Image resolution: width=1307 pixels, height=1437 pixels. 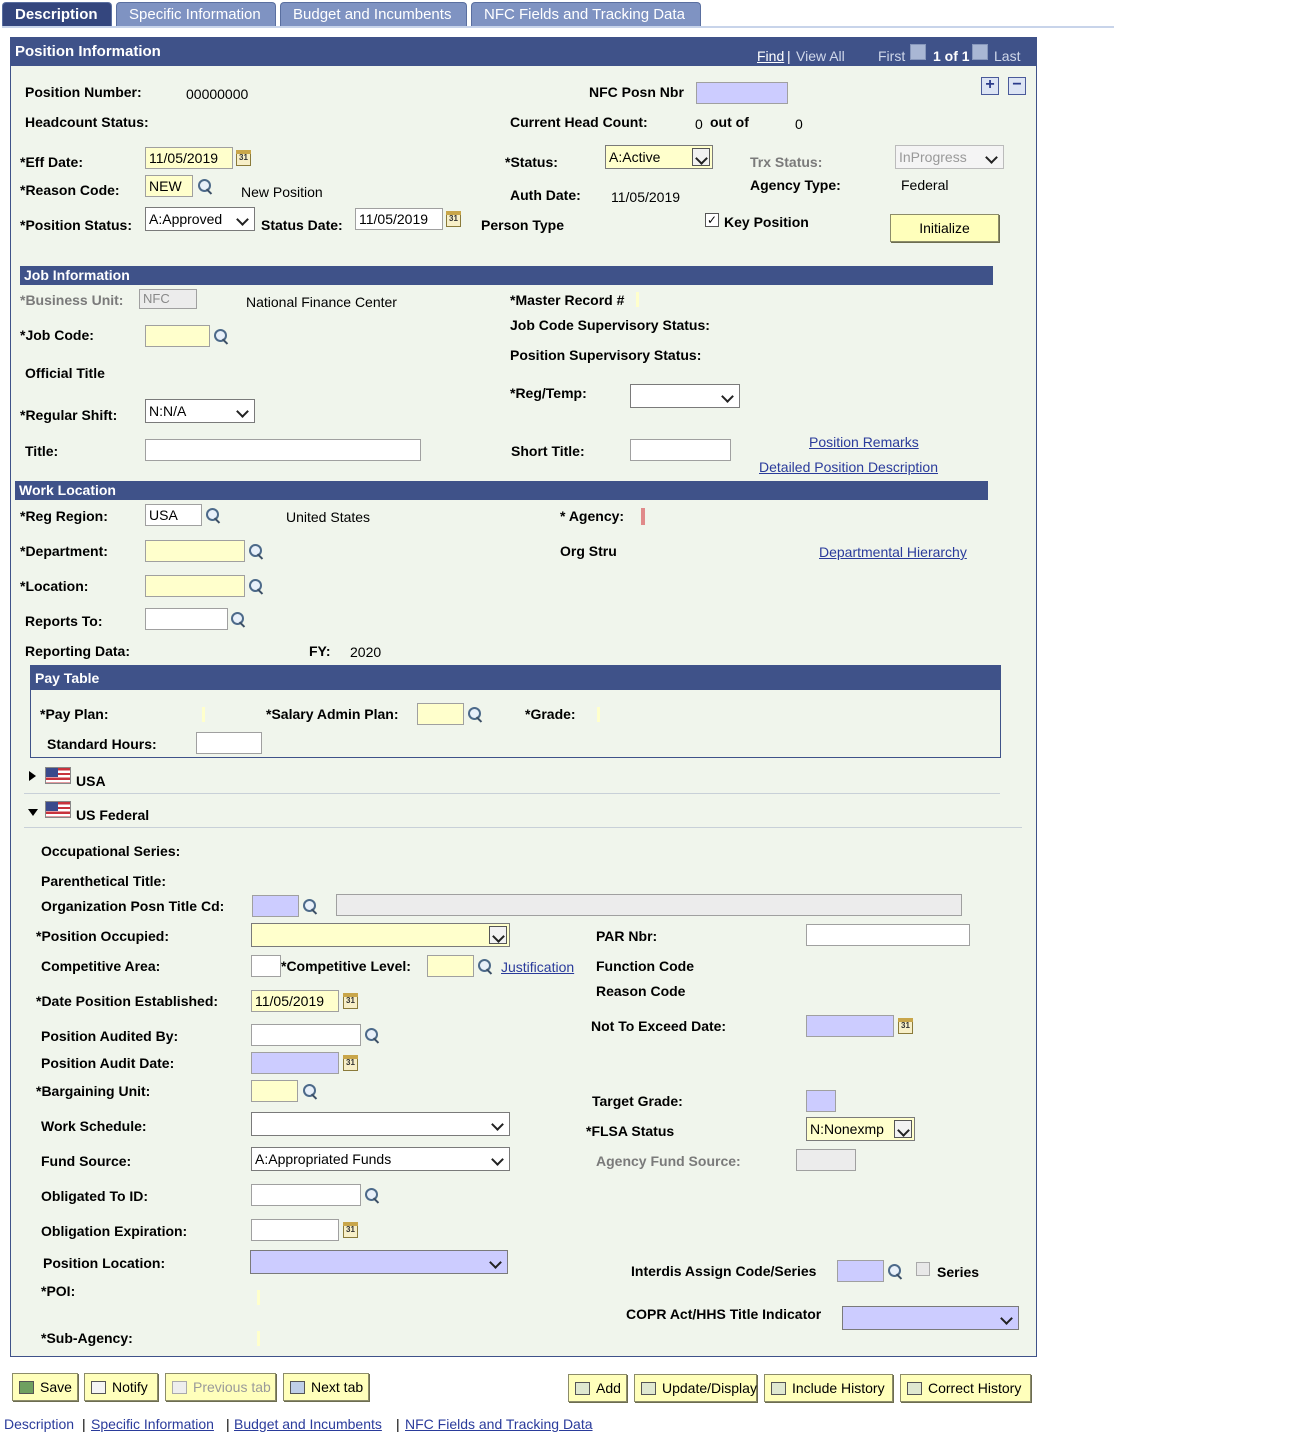 What do you see at coordinates (930, 1318) in the screenshot?
I see `copr-select` at bounding box center [930, 1318].